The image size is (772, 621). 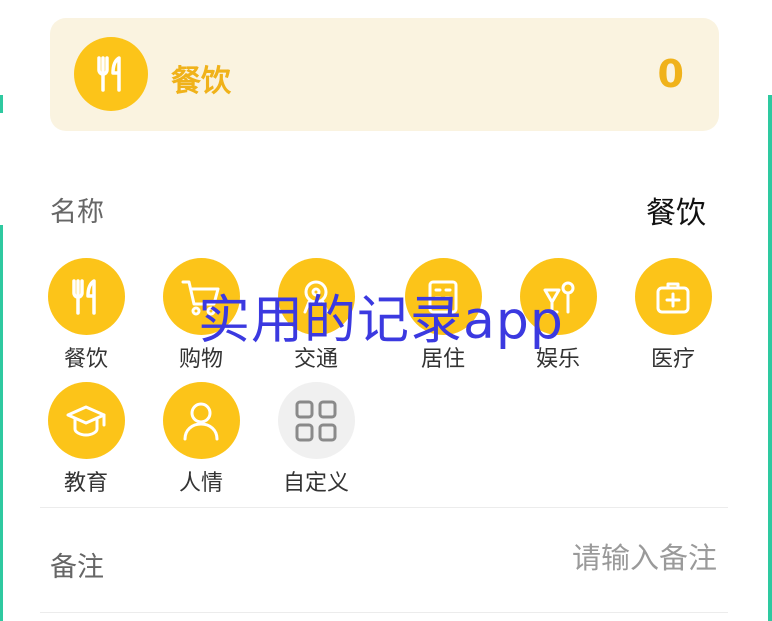 I want to click on watermark-text: 实用的记录app, so click(x=381, y=321).